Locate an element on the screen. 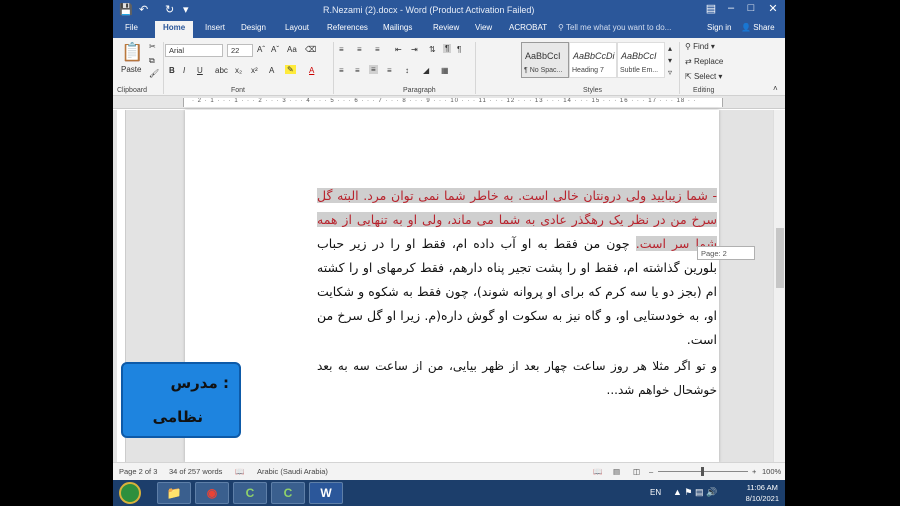 Image resolution: width=900 pixels, height=506 pixels. borders-icon: ▦ is located at coordinates (445, 70).